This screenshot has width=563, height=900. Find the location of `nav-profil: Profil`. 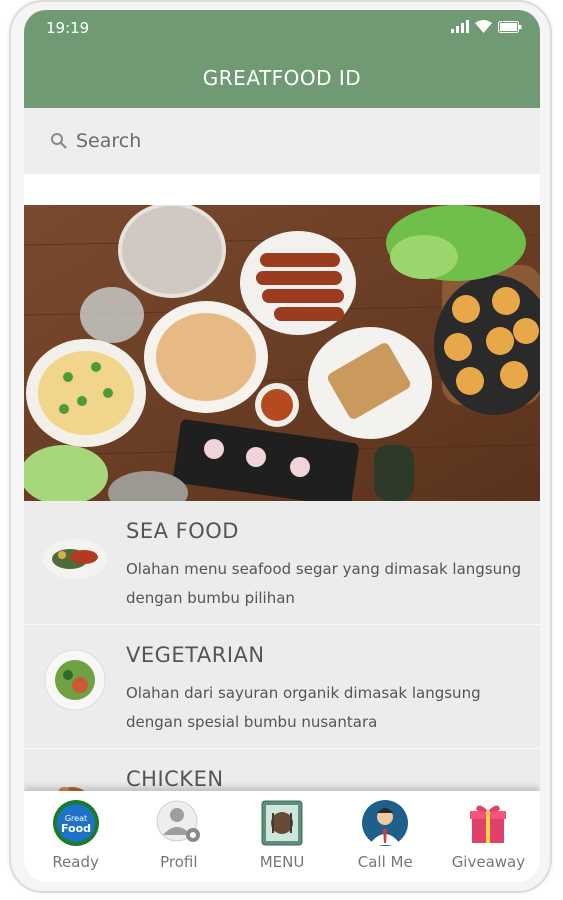

nav-profil: Profil is located at coordinates (178, 836).